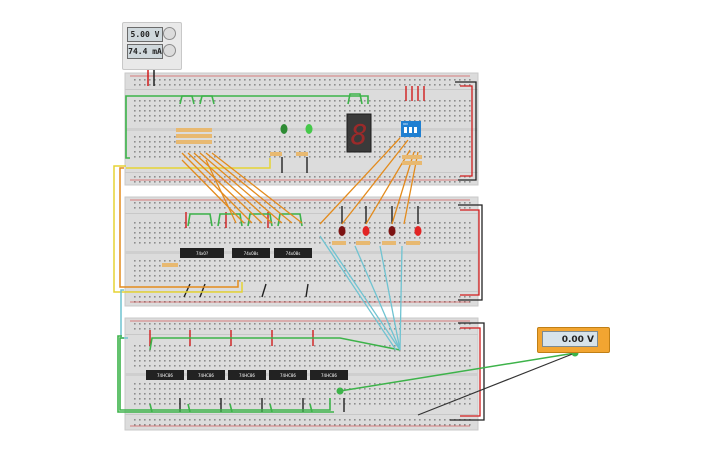 This screenshot has width=725, height=458. Describe the element at coordinates (194, 136) in the screenshot. I see `resistor-network` at that location.